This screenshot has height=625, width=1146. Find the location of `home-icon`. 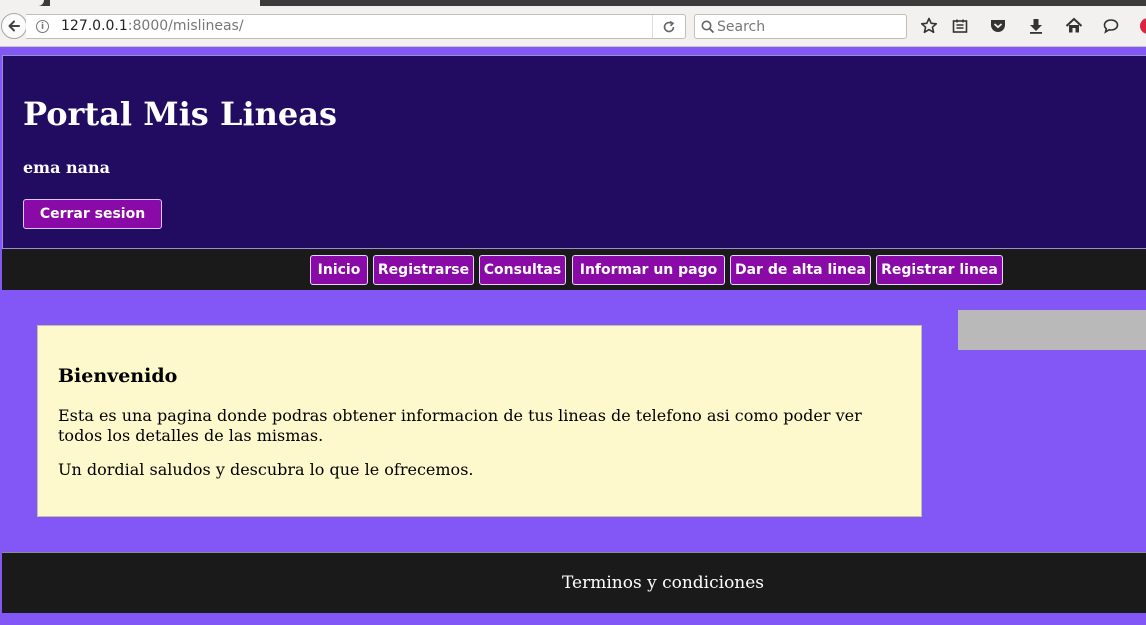

home-icon is located at coordinates (1074, 25).